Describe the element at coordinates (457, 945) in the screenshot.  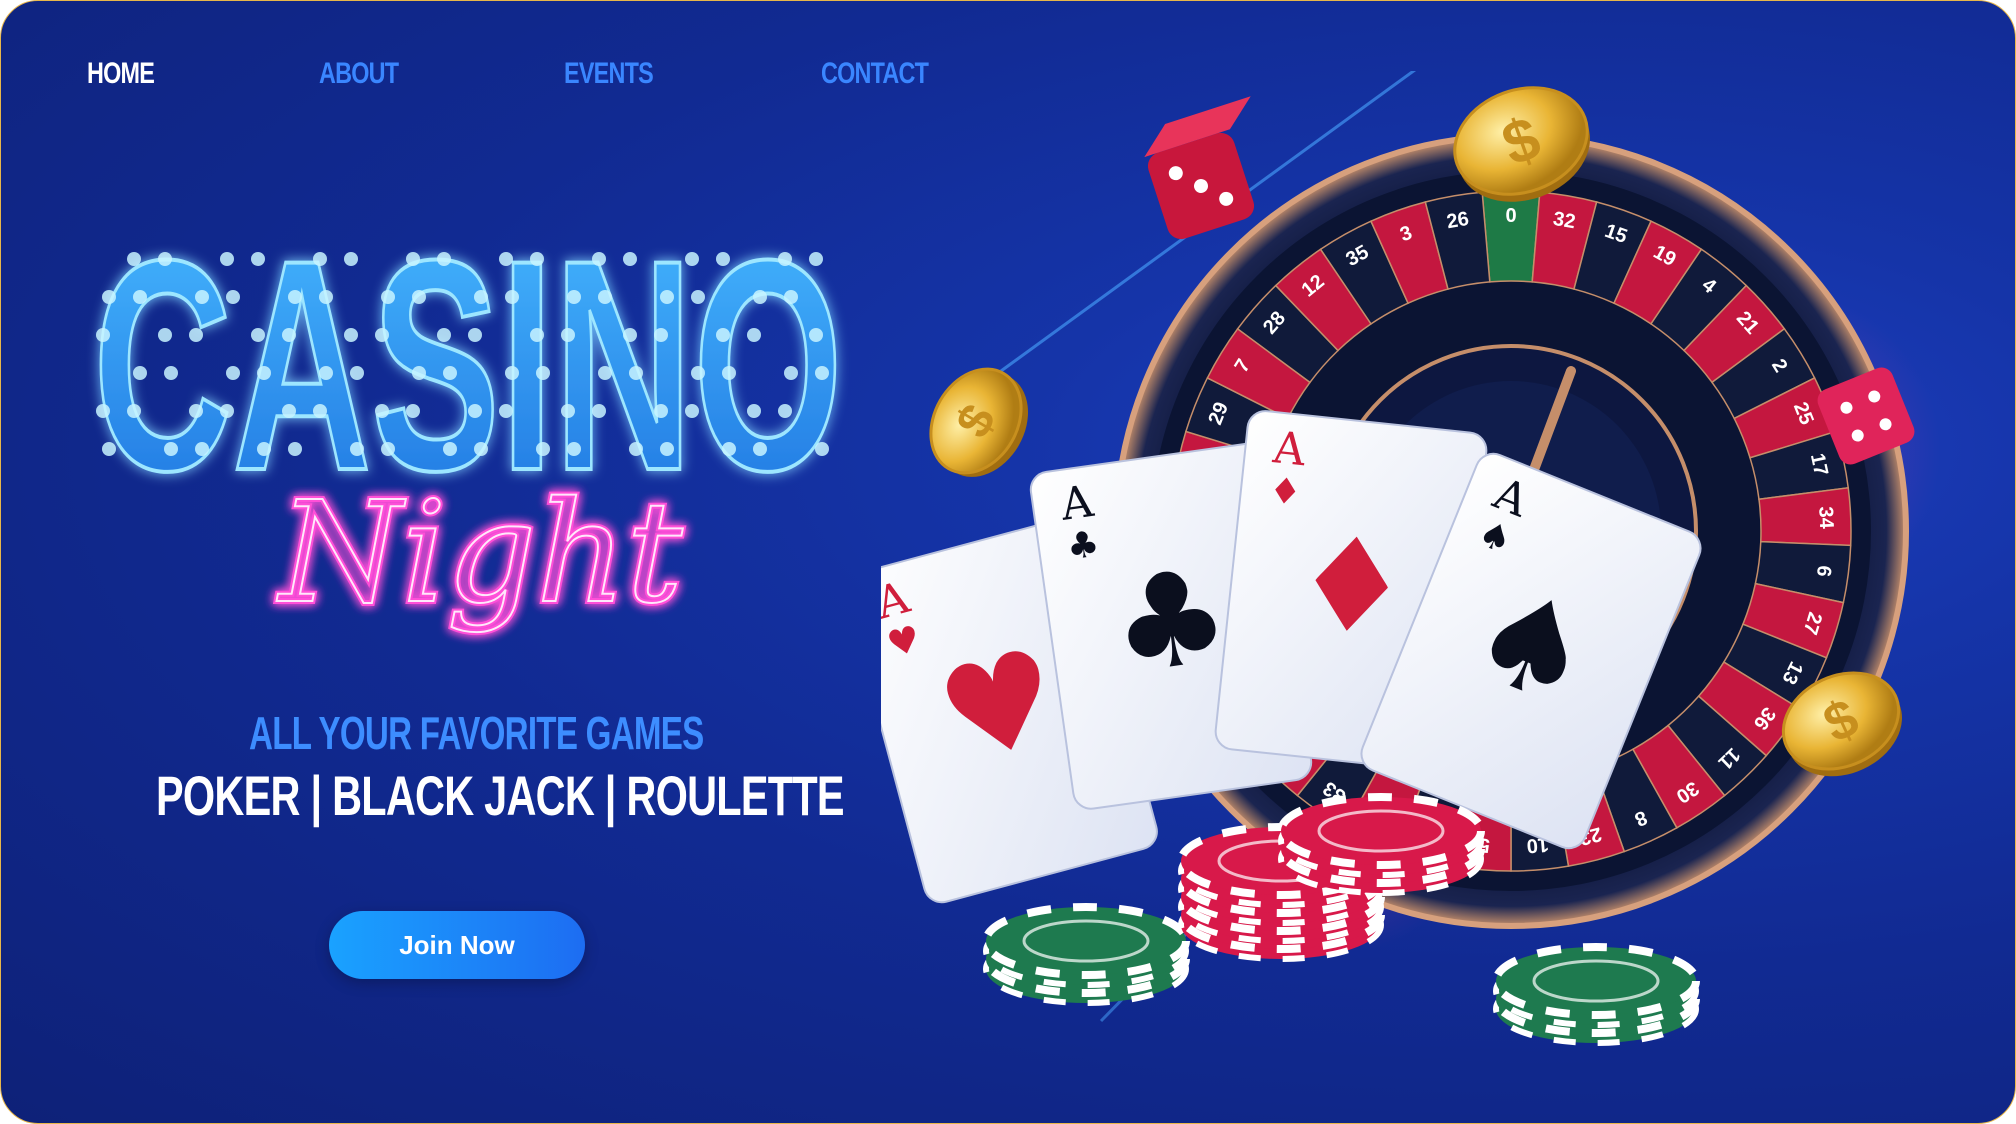
I see `join-now-button: Join Now` at that location.